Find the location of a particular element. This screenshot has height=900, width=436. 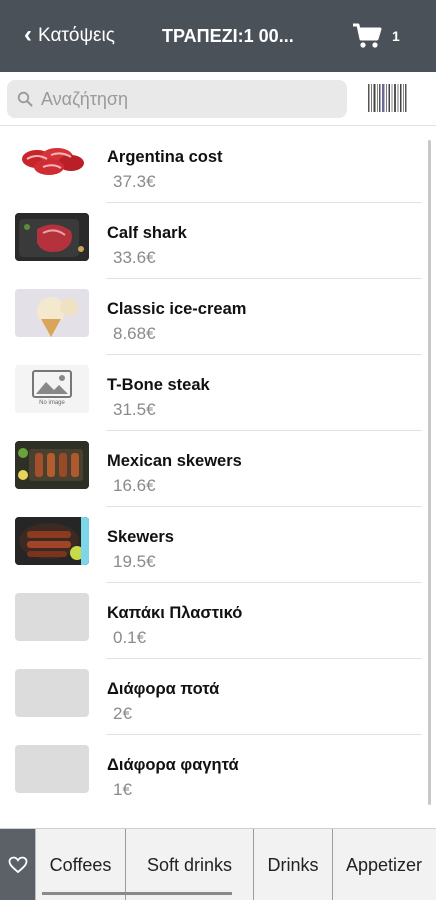

list-item: Mexican skewers 16.6€ is located at coordinates (215, 469).